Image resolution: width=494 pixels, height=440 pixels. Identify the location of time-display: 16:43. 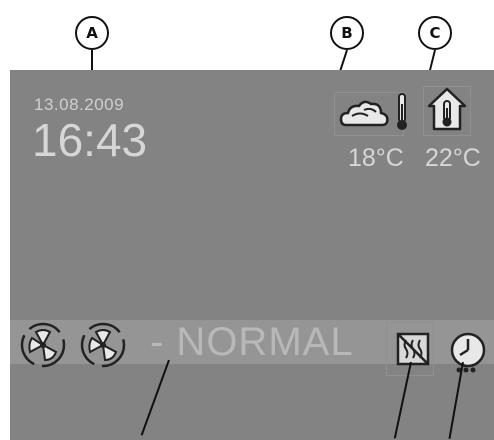
(89, 140).